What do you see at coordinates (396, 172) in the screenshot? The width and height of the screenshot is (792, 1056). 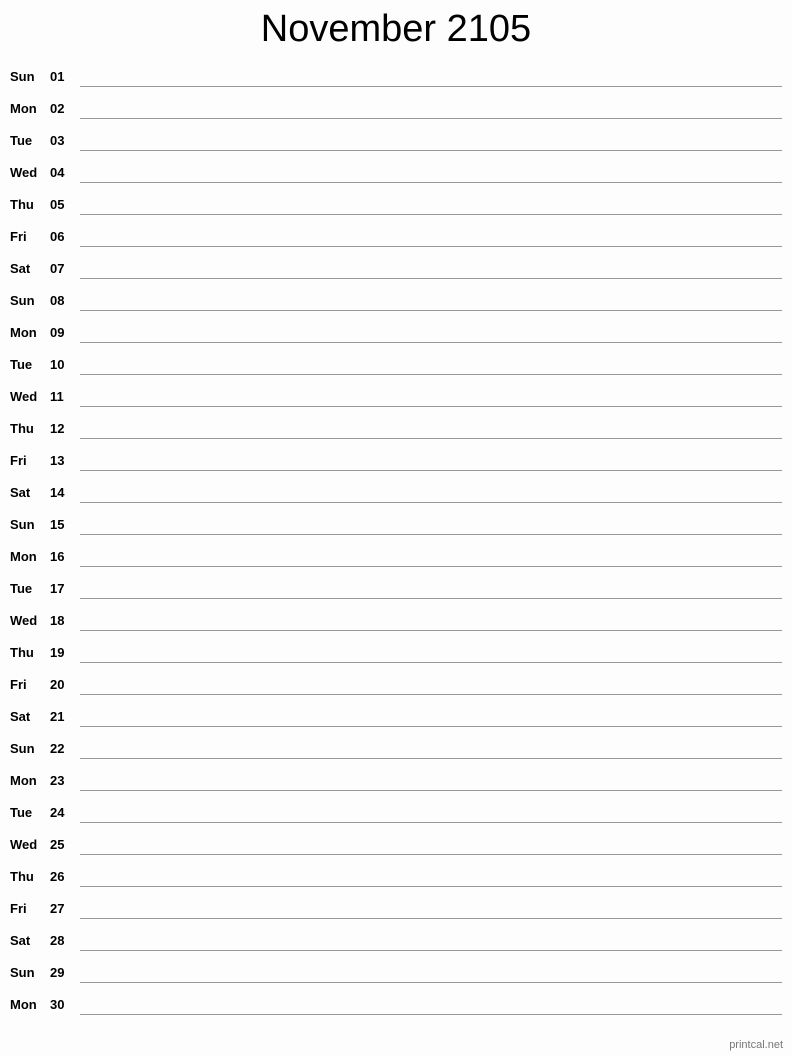 I see `day-row: Wed 04` at bounding box center [396, 172].